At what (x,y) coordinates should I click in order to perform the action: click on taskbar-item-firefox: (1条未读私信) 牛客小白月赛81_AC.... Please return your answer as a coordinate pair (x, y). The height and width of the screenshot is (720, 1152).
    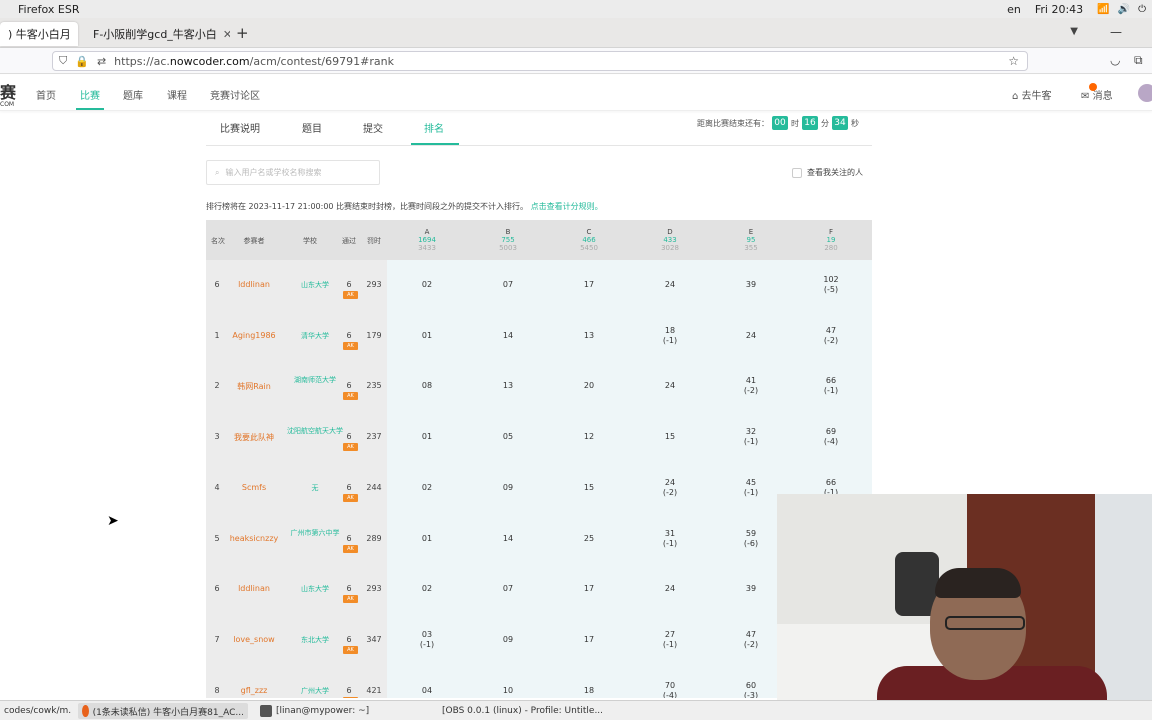
    Looking at the image, I should click on (163, 711).